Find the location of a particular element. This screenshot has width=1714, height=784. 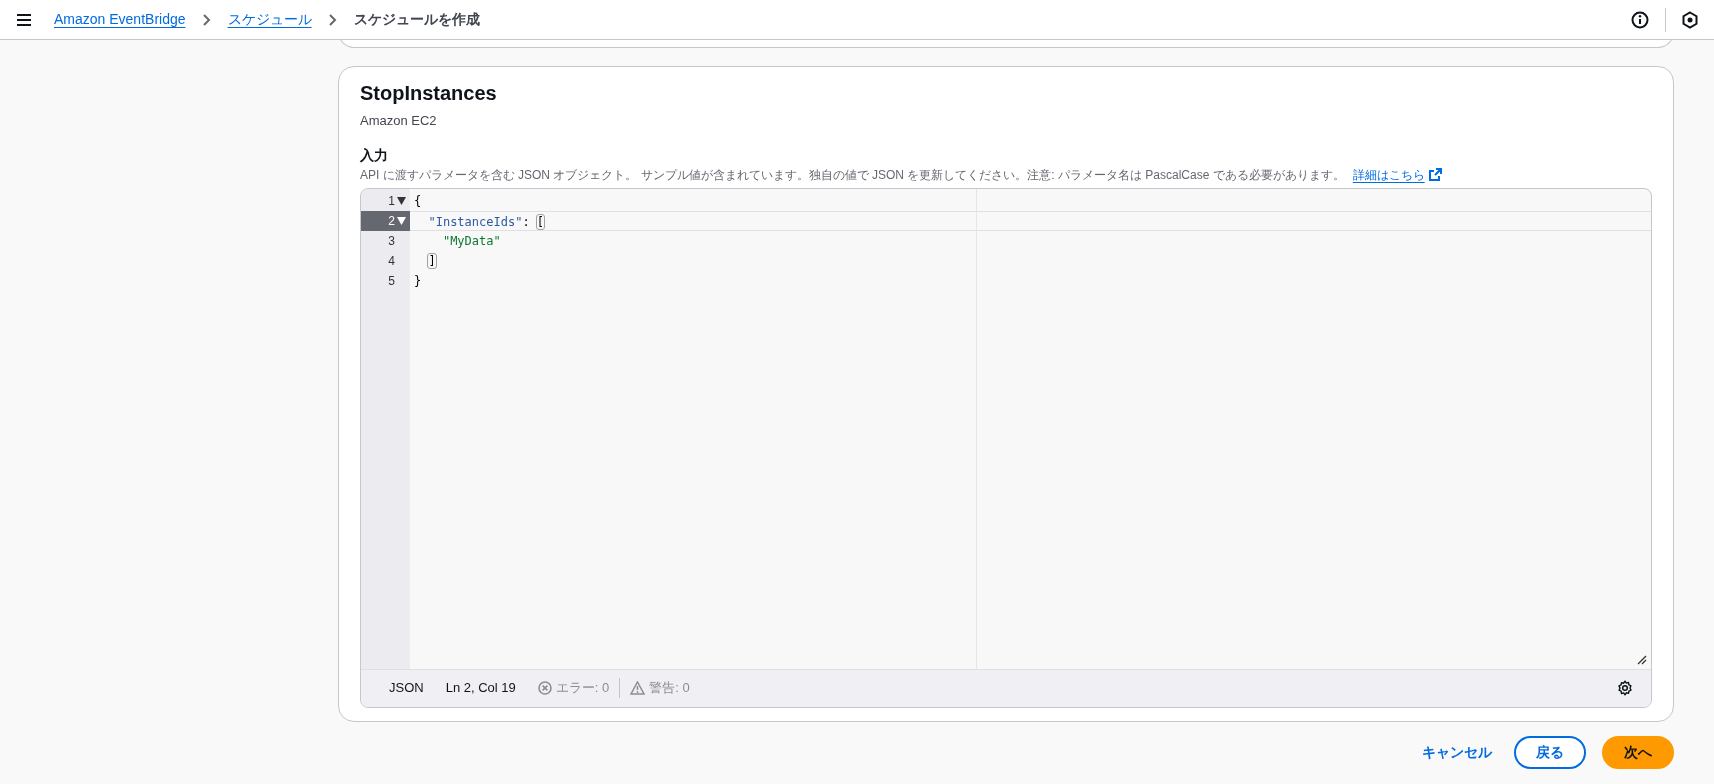

external-link-icon is located at coordinates (1435, 174).